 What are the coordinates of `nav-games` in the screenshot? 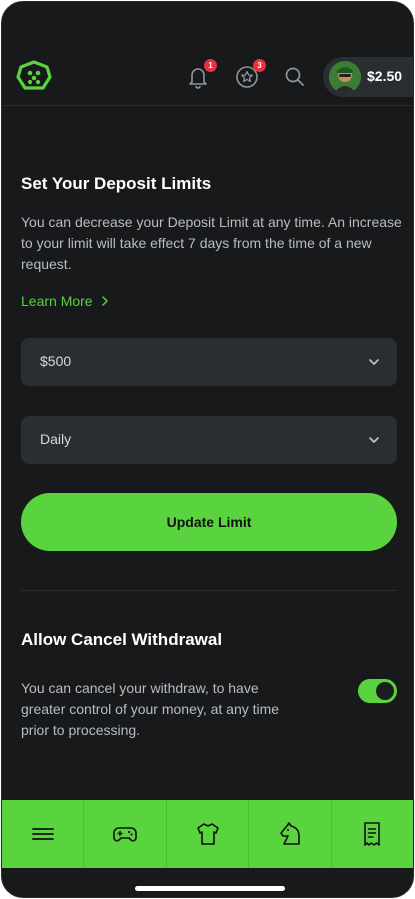 It's located at (125, 834).